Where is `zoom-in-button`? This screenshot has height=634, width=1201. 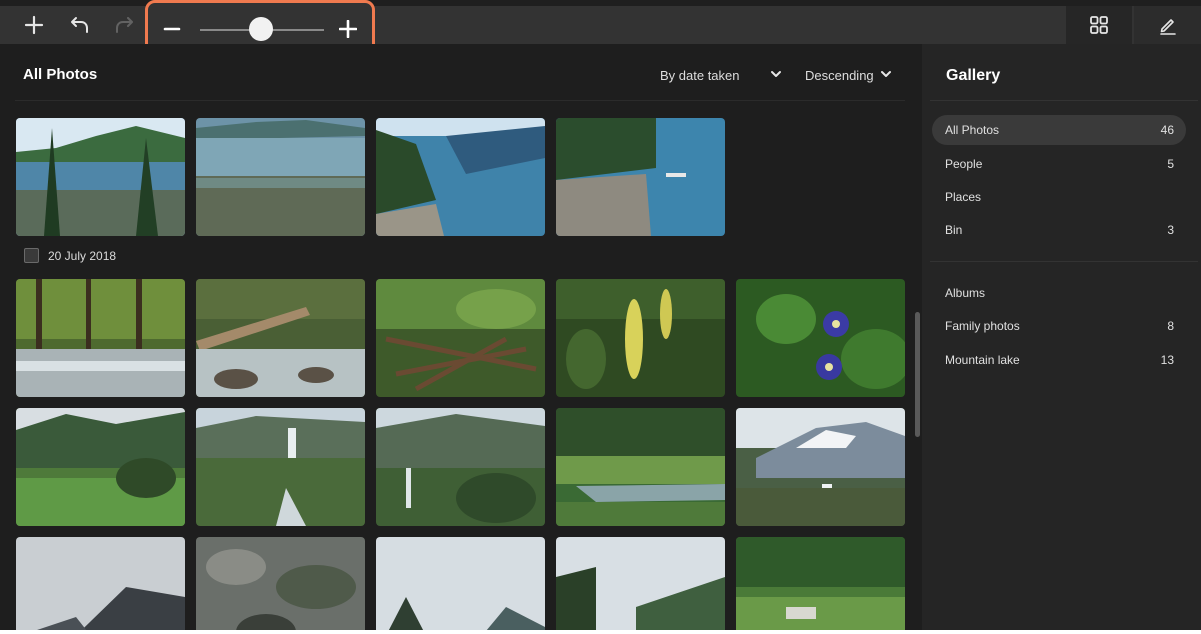 zoom-in-button is located at coordinates (348, 29).